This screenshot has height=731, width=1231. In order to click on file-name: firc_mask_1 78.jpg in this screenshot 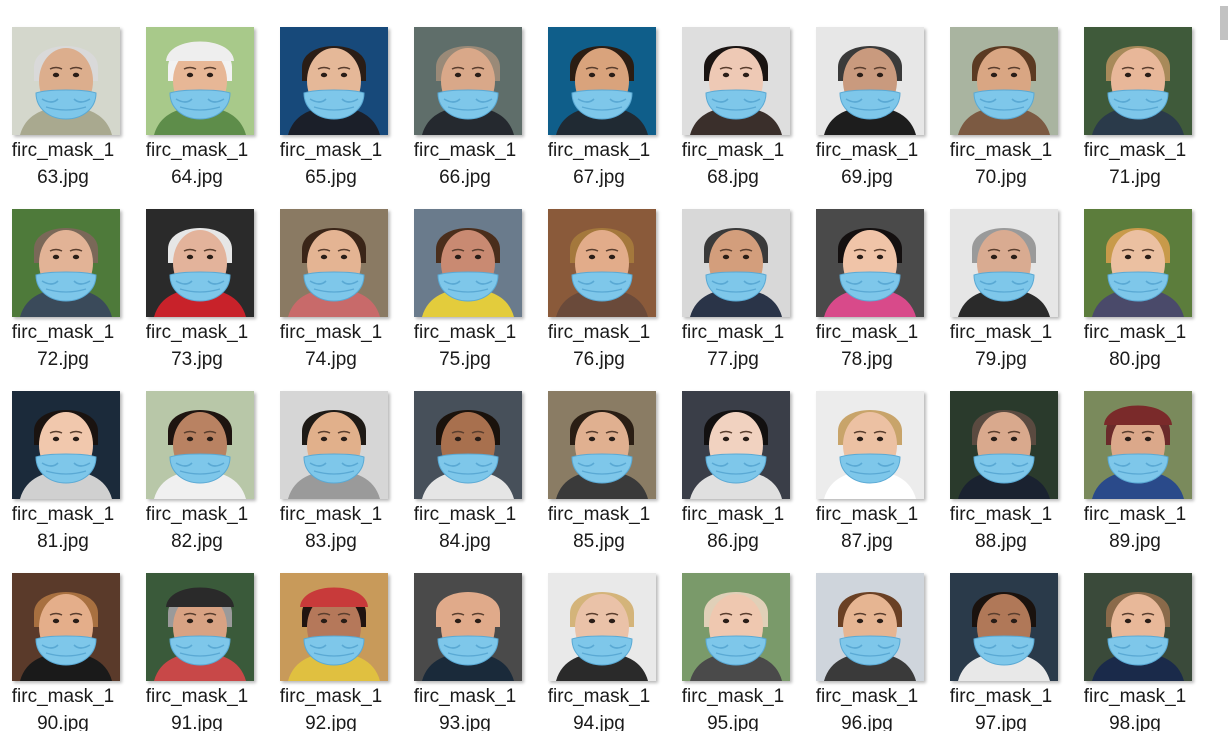, I will do `click(867, 346)`.